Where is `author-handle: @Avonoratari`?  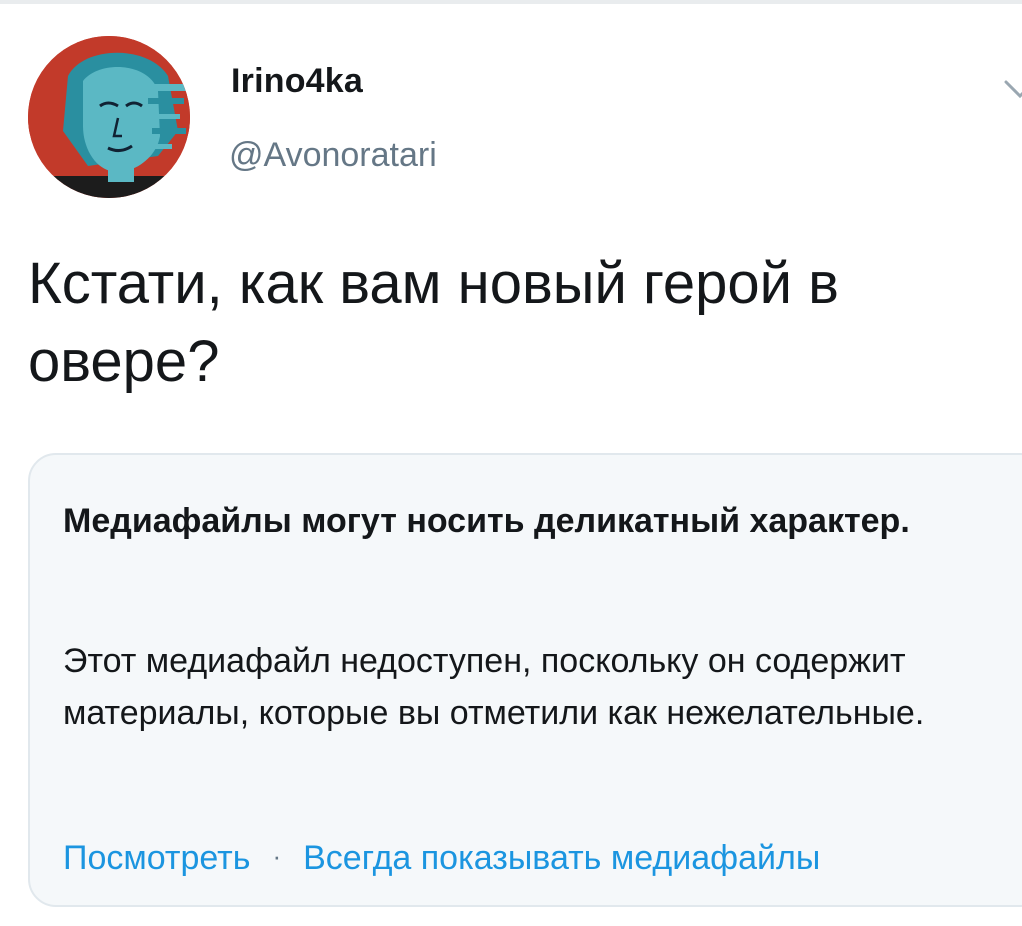 author-handle: @Avonoratari is located at coordinates (333, 155).